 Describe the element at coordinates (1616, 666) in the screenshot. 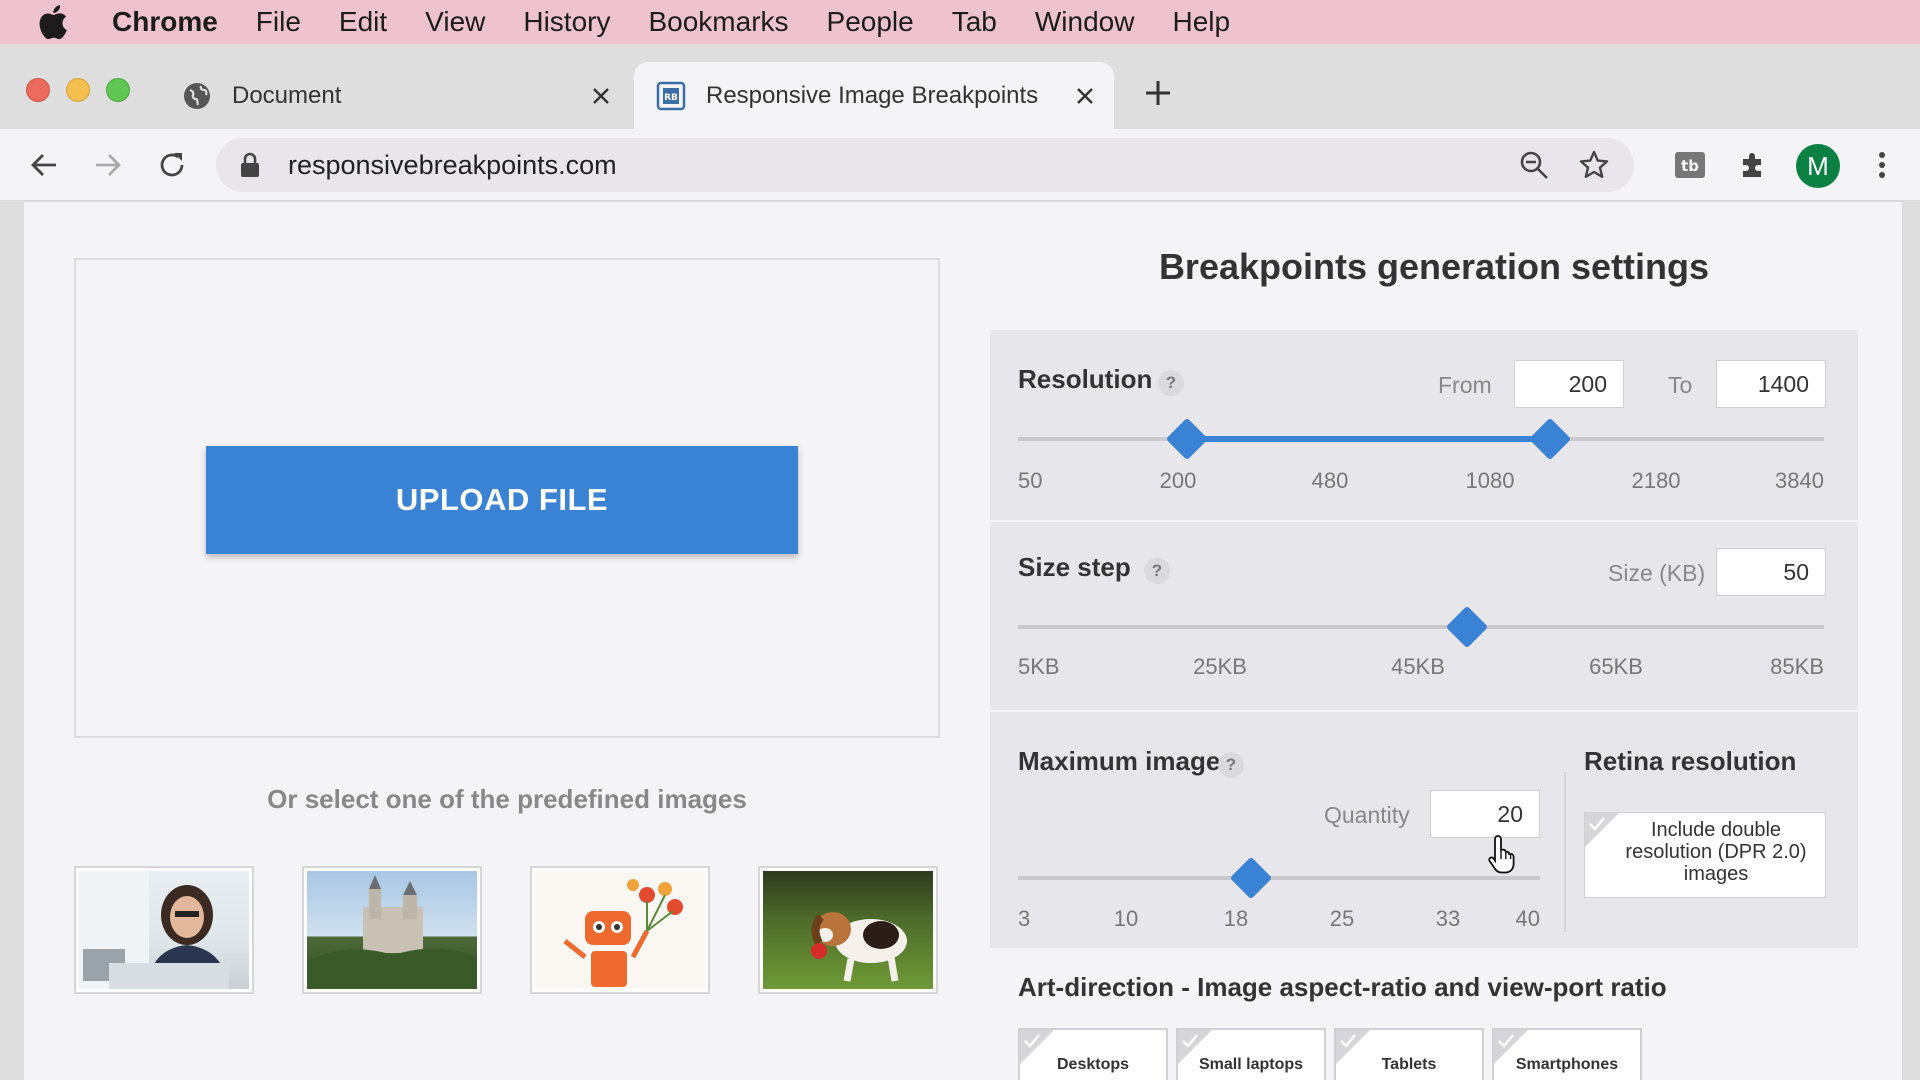

I see `size-step-tick: 65KB` at that location.